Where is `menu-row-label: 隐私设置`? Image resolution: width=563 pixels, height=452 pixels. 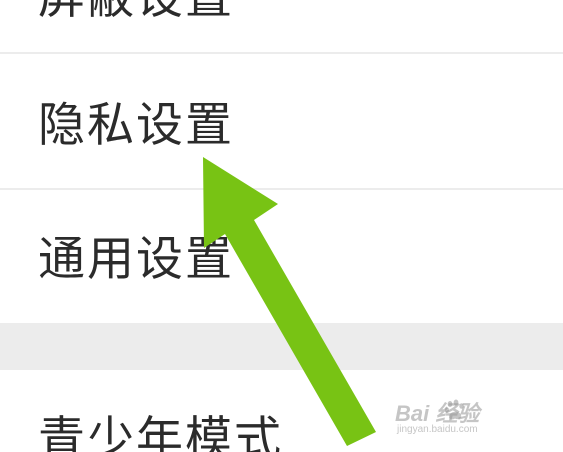 menu-row-label: 隐私设置 is located at coordinates (136, 125).